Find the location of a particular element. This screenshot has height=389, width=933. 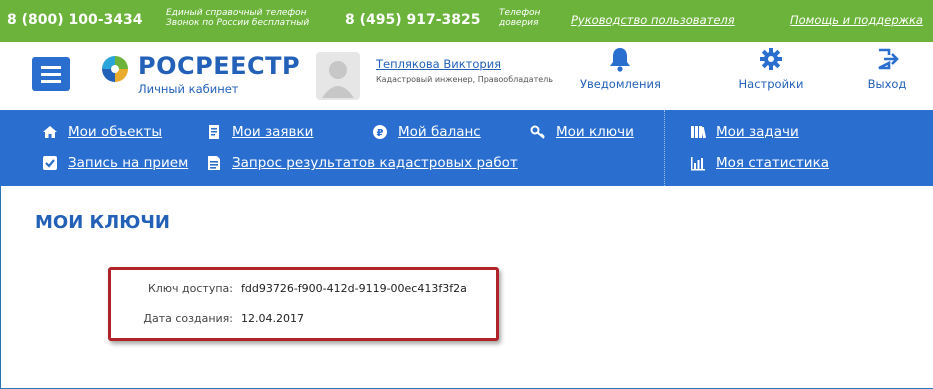

gear-icon is located at coordinates (771, 59).